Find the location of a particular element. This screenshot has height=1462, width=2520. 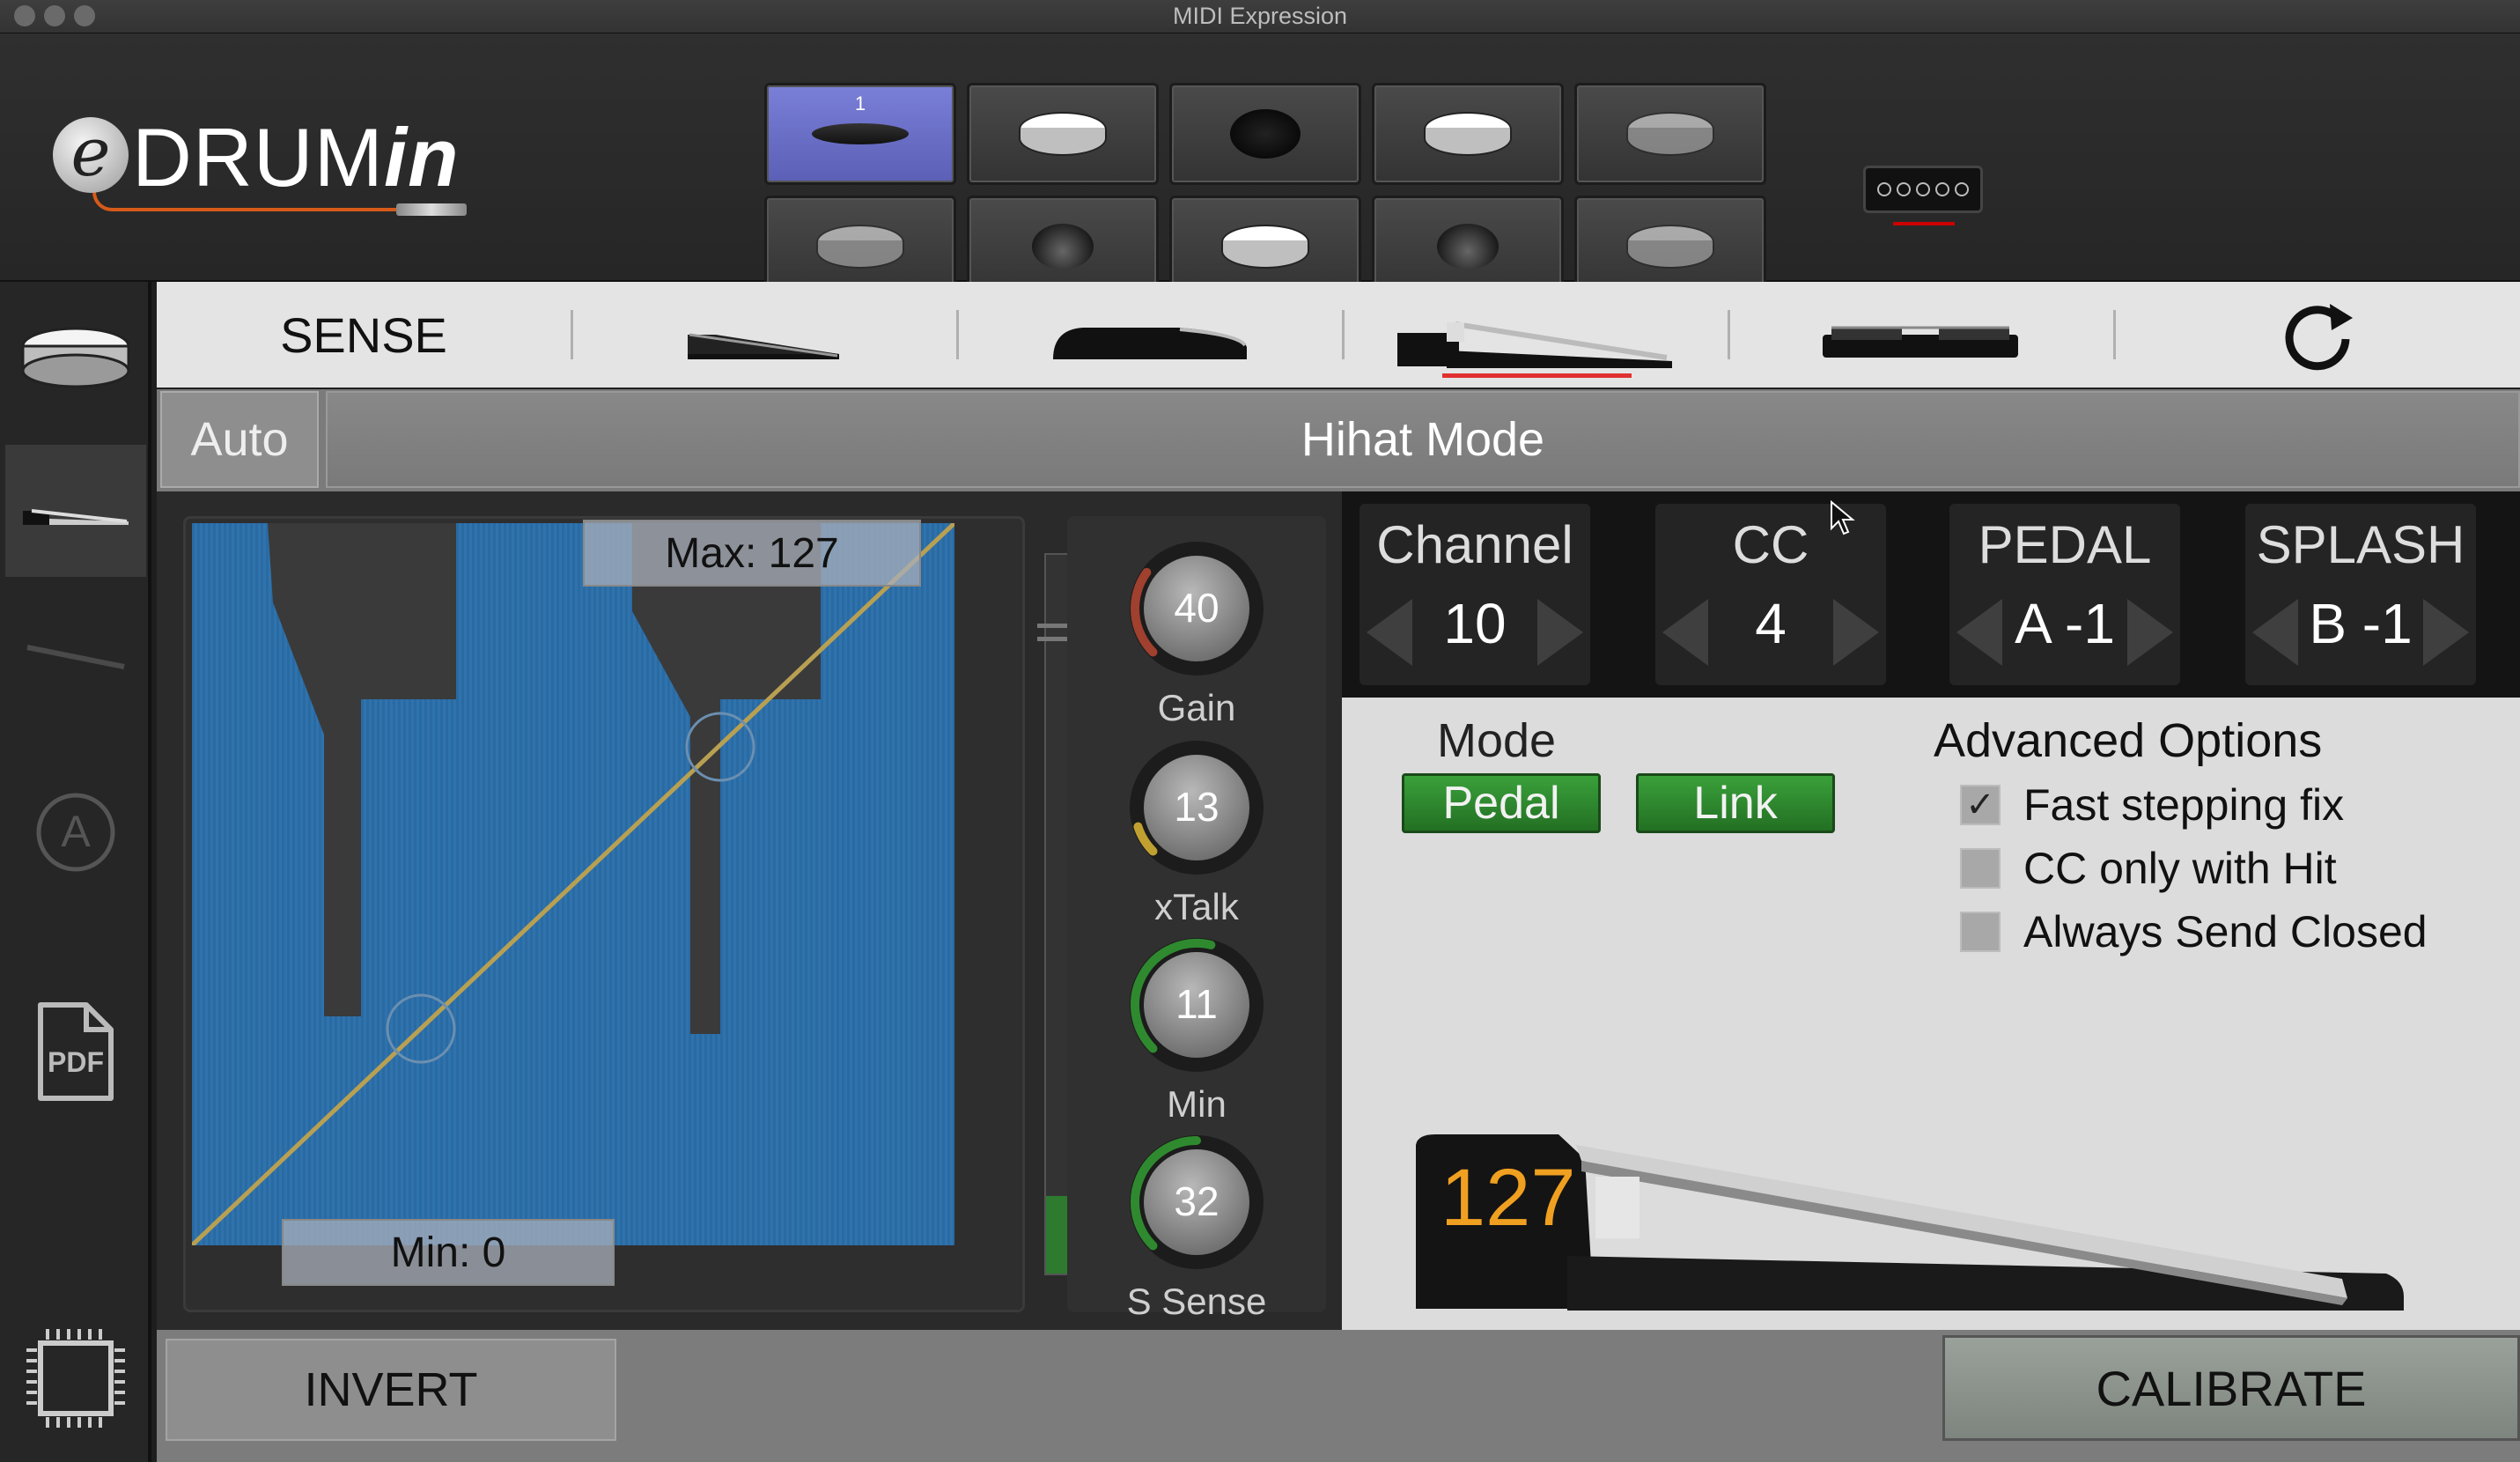

sidebar-item-auto: A is located at coordinates (75, 832).